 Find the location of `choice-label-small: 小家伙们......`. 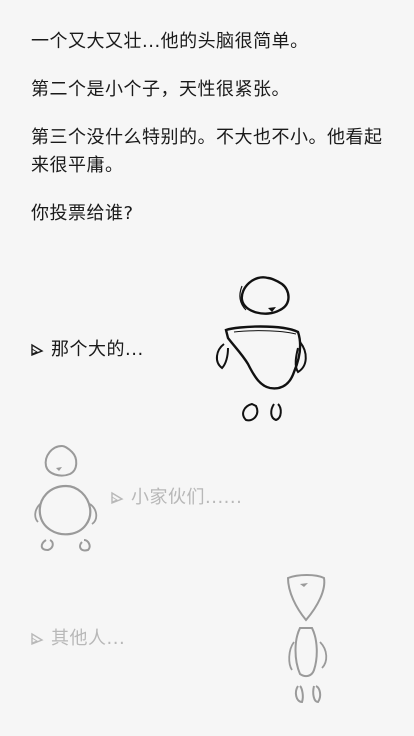

choice-label-small: 小家伙们...... is located at coordinates (187, 497).